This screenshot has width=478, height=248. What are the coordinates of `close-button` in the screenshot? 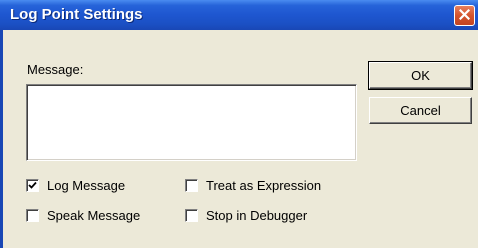 It's located at (464, 15).